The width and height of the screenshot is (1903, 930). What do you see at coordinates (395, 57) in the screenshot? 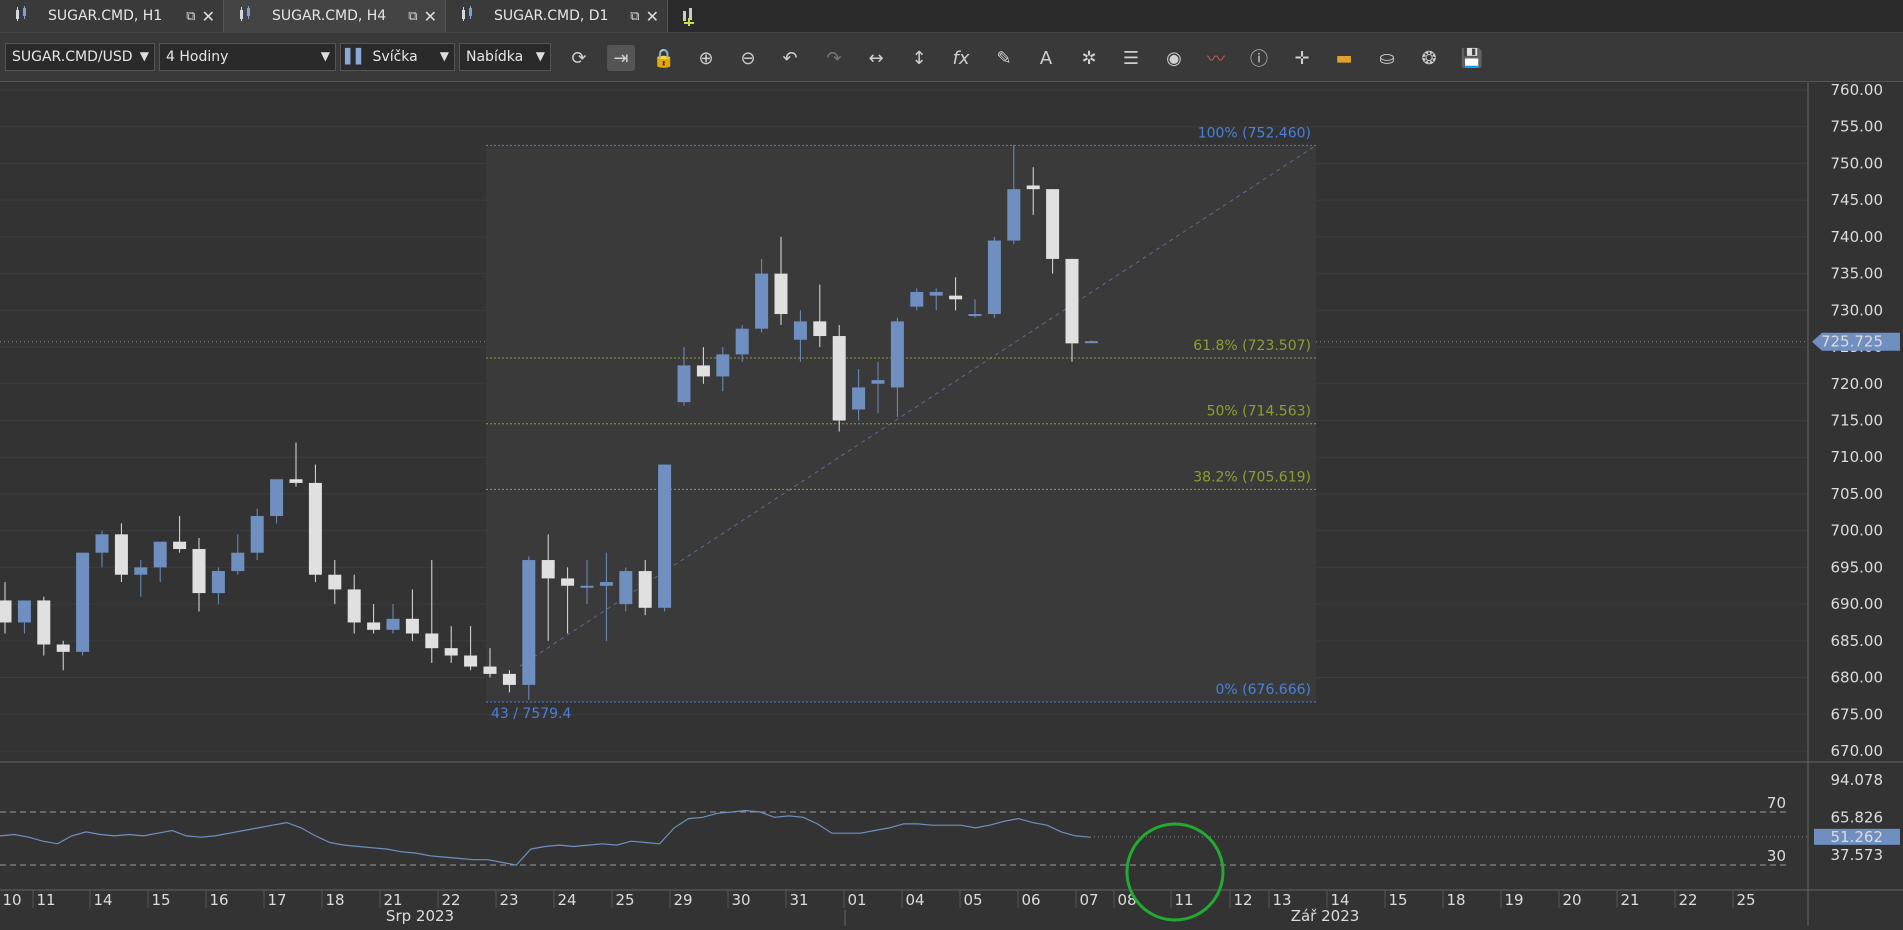
I see `chart-type-value: Svíčka` at bounding box center [395, 57].